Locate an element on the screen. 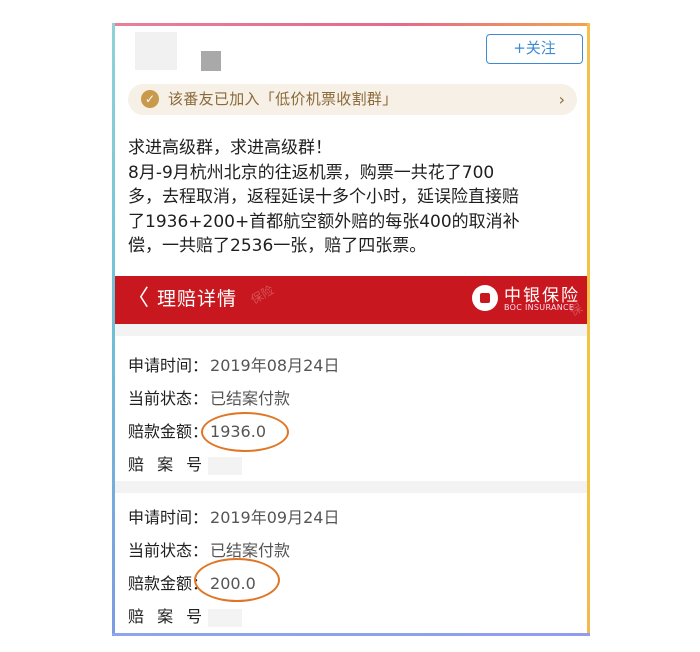 Image resolution: width=700 pixels, height=652 pixels. post-line: 8月-9月杭州北京的往返机票，购票一共花了700 is located at coordinates (311, 172).